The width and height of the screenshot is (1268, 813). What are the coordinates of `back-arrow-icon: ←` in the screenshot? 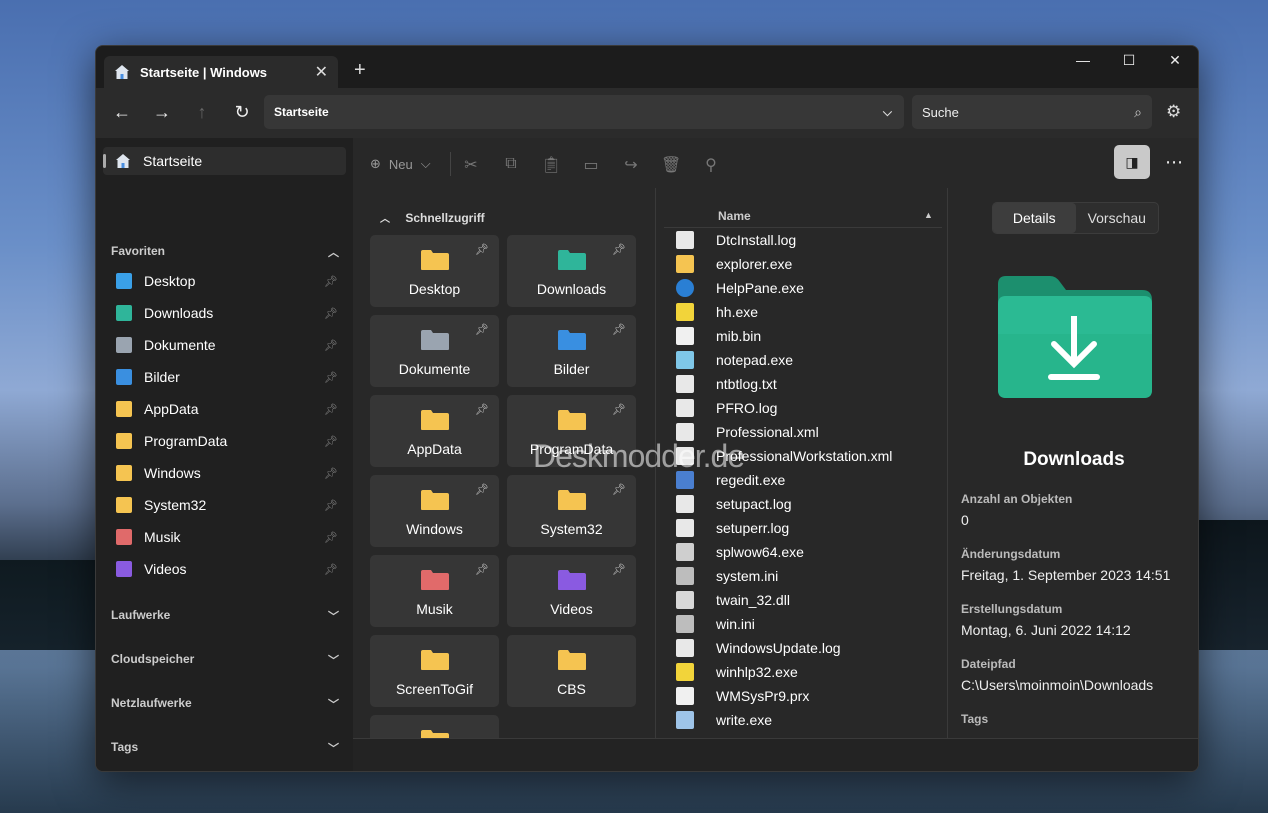 It's located at (122, 112).